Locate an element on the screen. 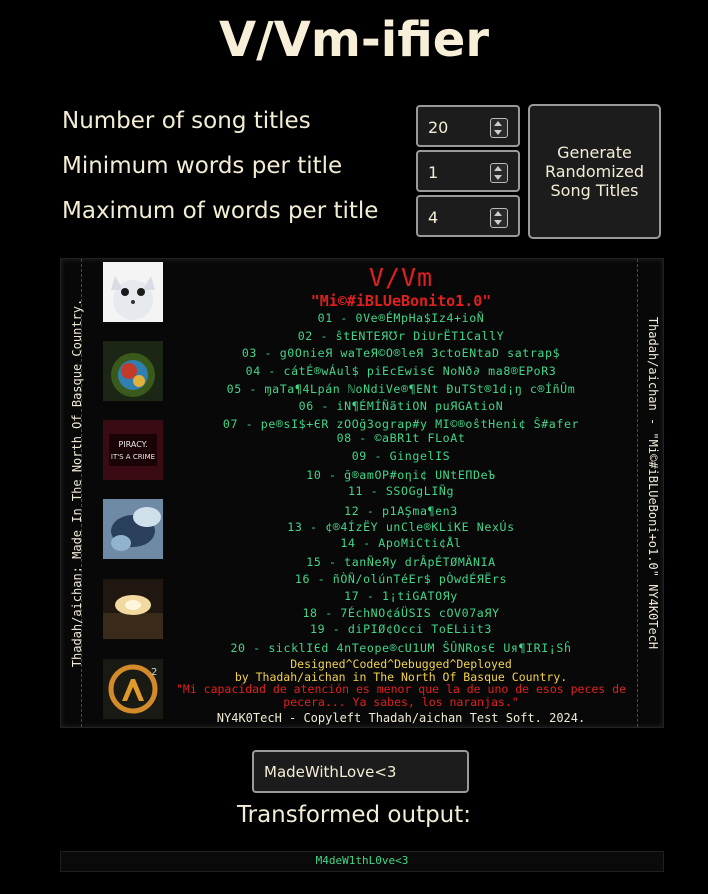 The image size is (708, 894). track-18: 18 - 7ÉchNO¢áÜSIS cOV07aЯY is located at coordinates (401, 613).